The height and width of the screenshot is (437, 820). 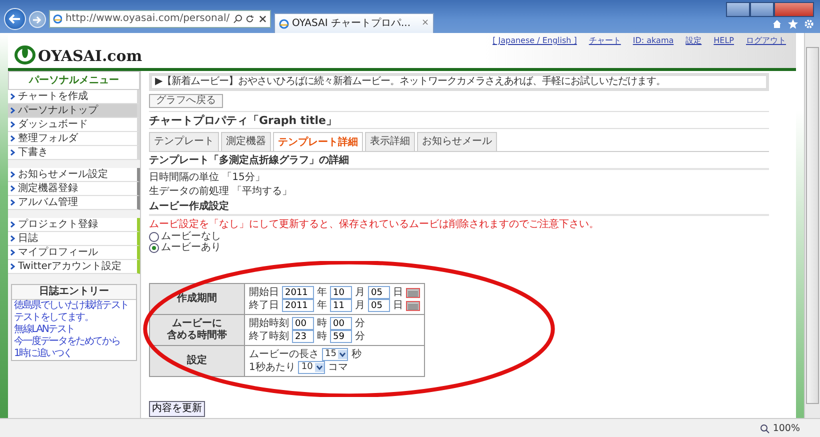 I want to click on diary-entry-link: 今一度データをためてから, so click(x=67, y=342).